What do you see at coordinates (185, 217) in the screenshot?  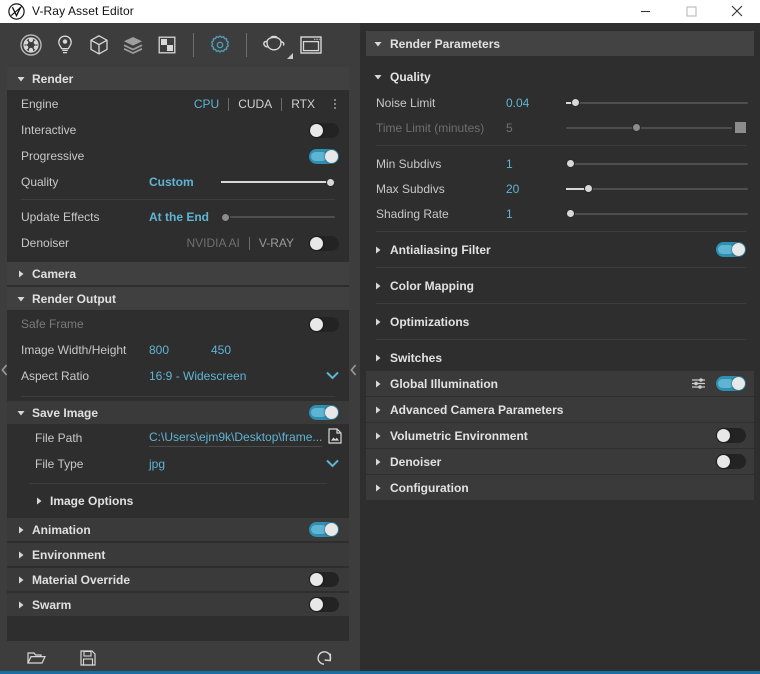 I see `update-effects-value: At the End` at bounding box center [185, 217].